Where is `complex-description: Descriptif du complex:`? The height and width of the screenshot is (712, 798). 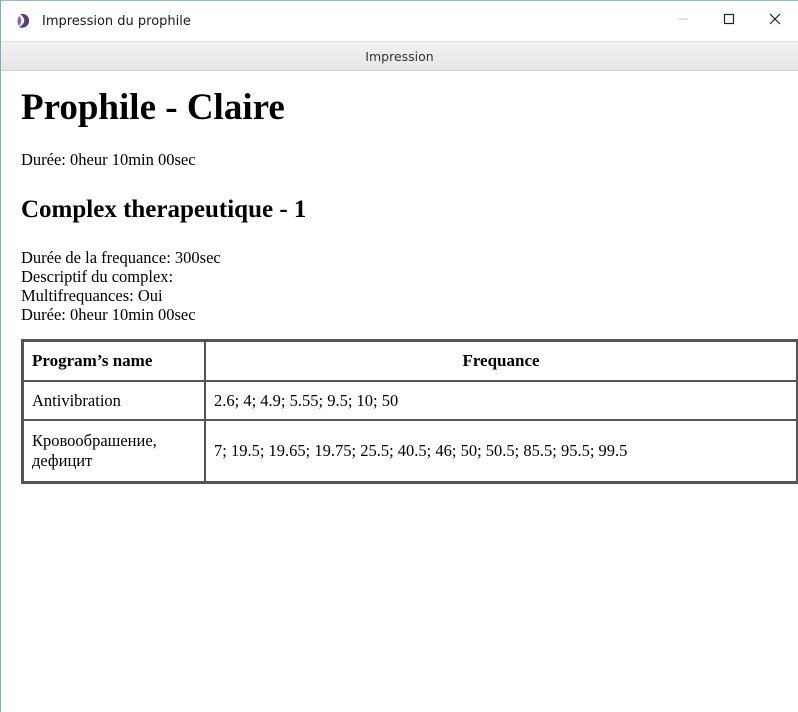
complex-description: Descriptif du complex: is located at coordinates (97, 276).